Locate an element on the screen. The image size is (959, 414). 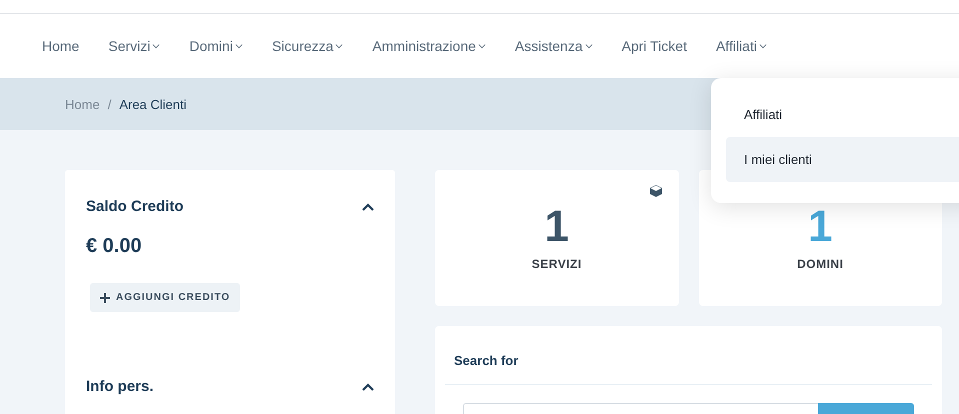
nav-link: Apri Ticket is located at coordinates (654, 46).